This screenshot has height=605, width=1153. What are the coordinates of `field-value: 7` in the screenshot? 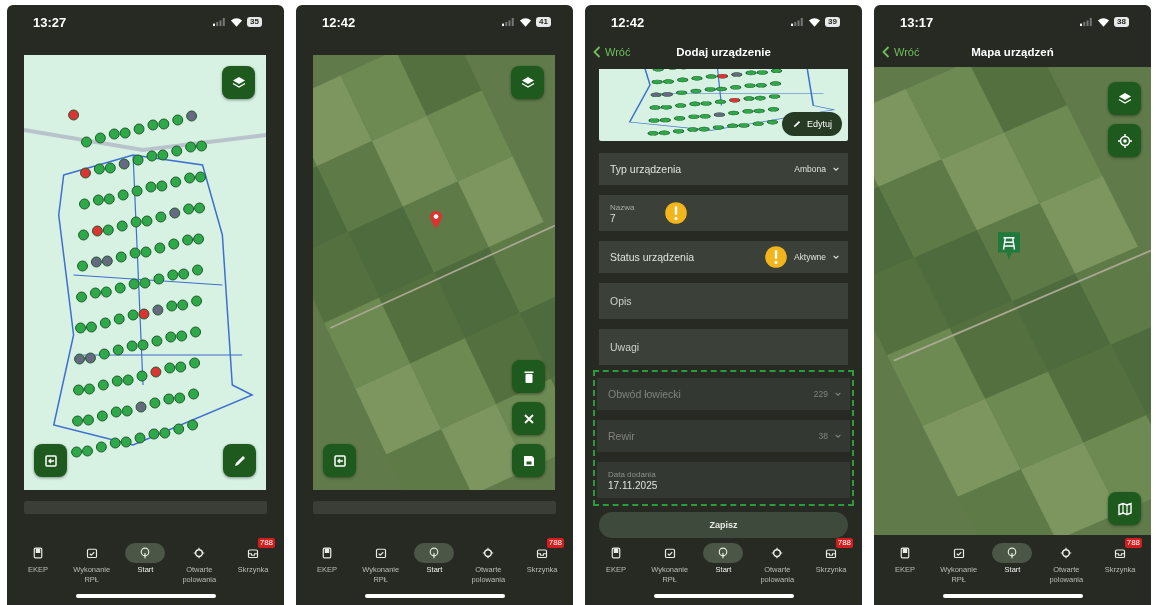 It's located at (613, 218).